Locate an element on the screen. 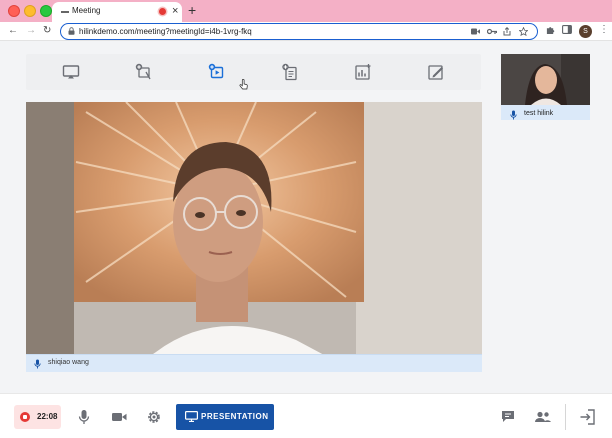 The height and width of the screenshot is (438, 612). meeting-controls-bar: 22:08 PRESENTATION is located at coordinates (306, 415).